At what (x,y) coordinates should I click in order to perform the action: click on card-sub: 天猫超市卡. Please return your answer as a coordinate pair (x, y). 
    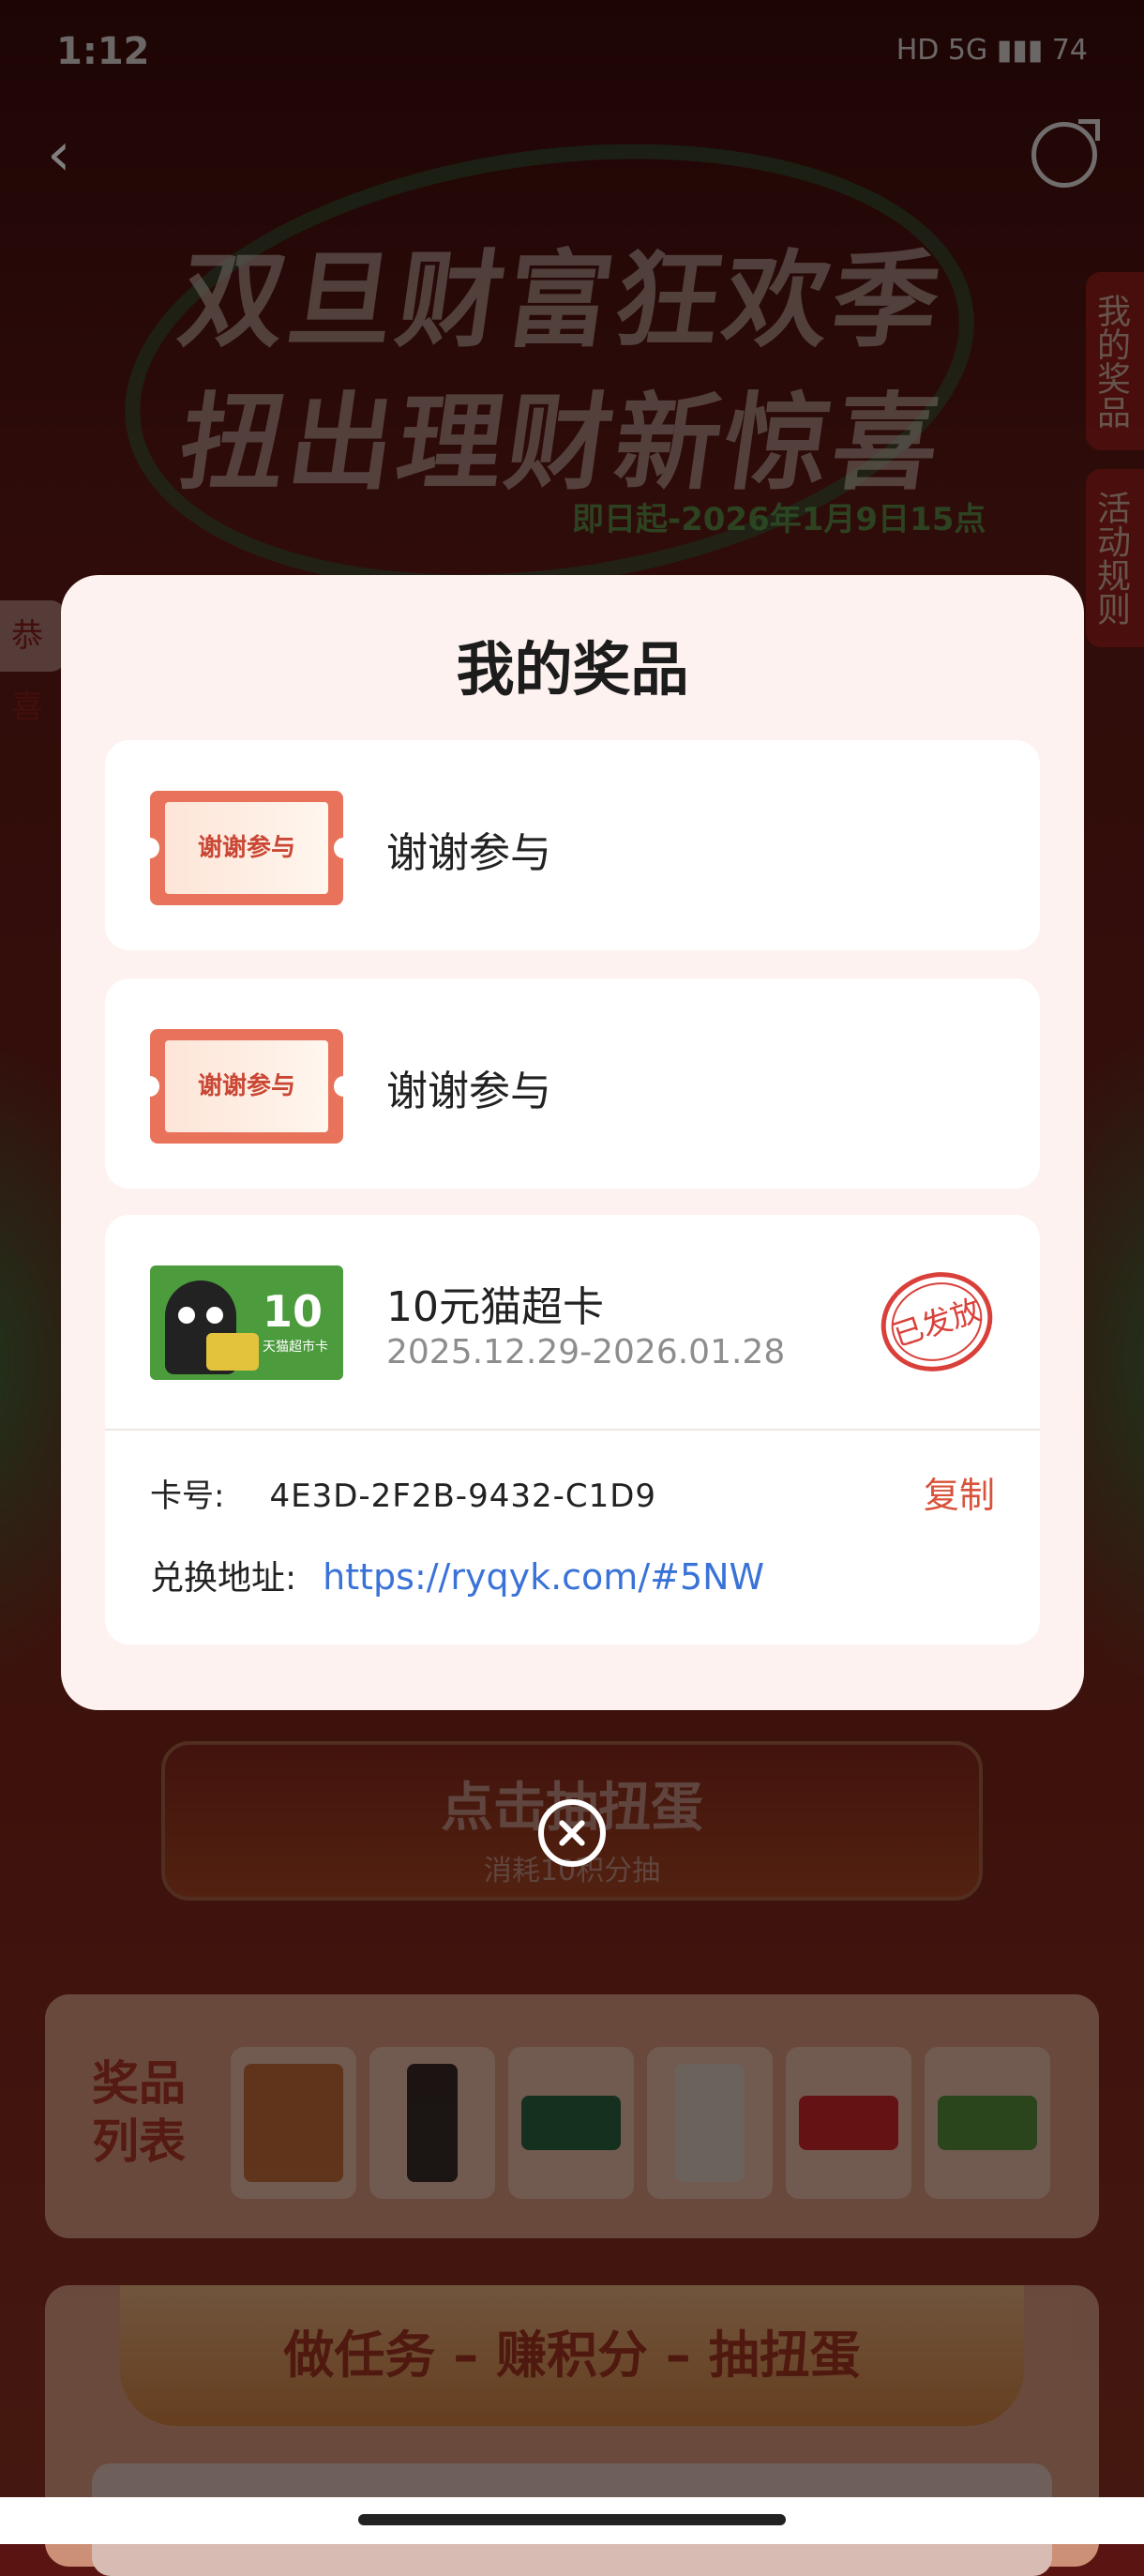
    Looking at the image, I should click on (295, 1347).